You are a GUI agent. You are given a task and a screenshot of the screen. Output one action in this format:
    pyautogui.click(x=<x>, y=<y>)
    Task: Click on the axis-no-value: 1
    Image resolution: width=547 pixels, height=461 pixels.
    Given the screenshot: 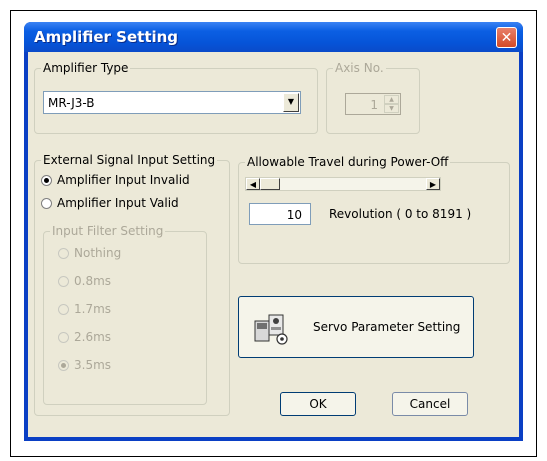 What is the action you would take?
    pyautogui.click(x=374, y=105)
    